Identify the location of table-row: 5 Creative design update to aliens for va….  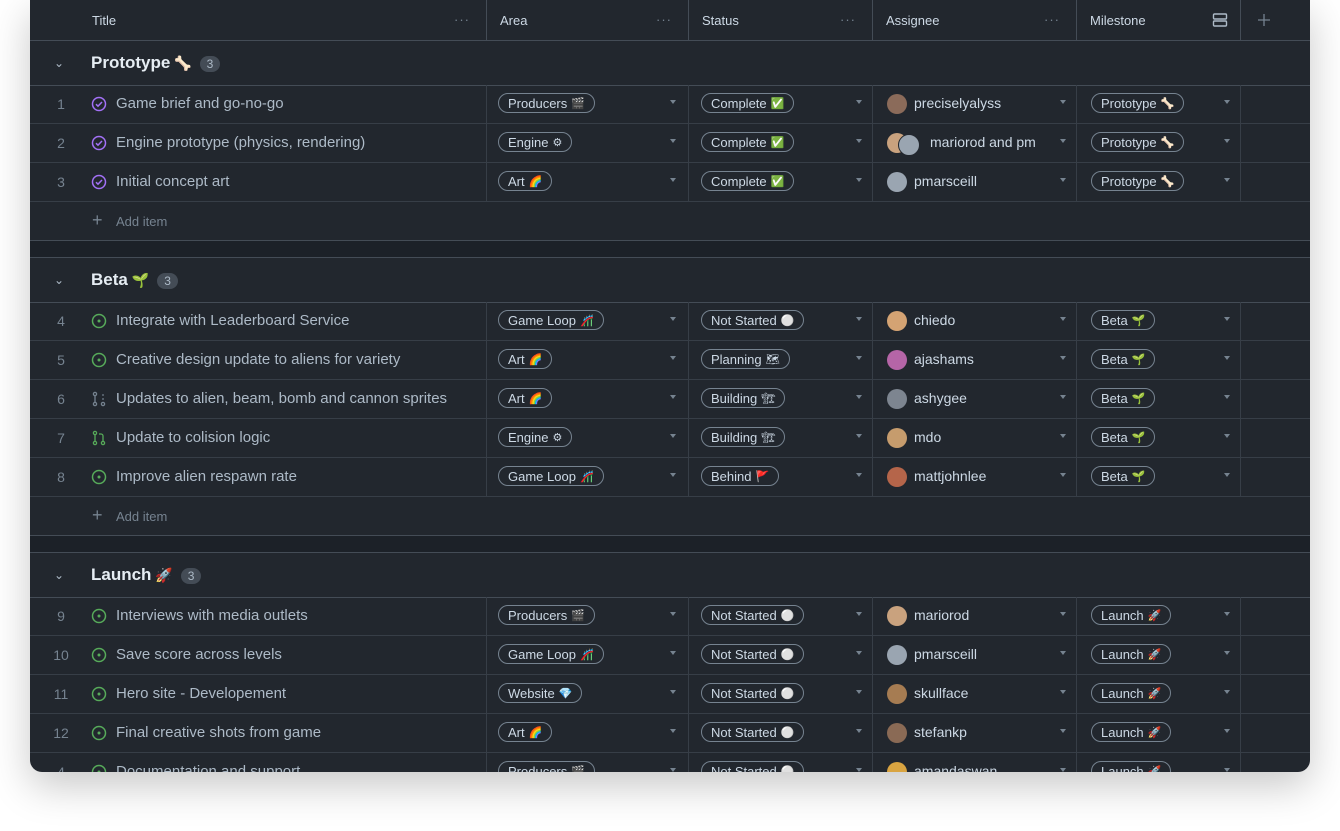
(670, 360).